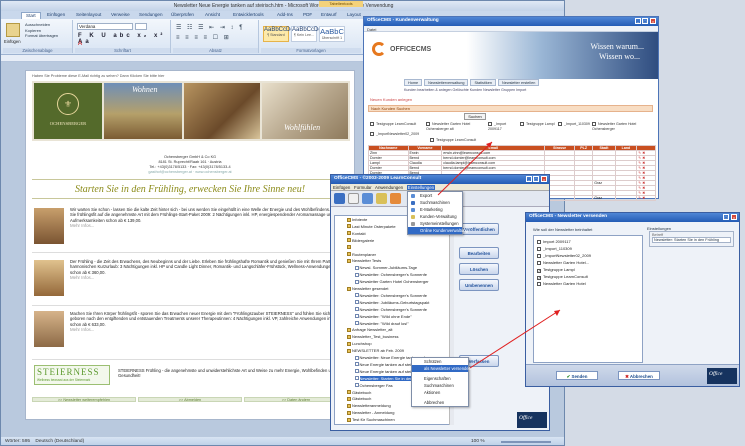 The height and width of the screenshot is (446, 745). What do you see at coordinates (465, 168) in the screenshot?
I see `arrow-to-customer-window` at bounding box center [465, 168].